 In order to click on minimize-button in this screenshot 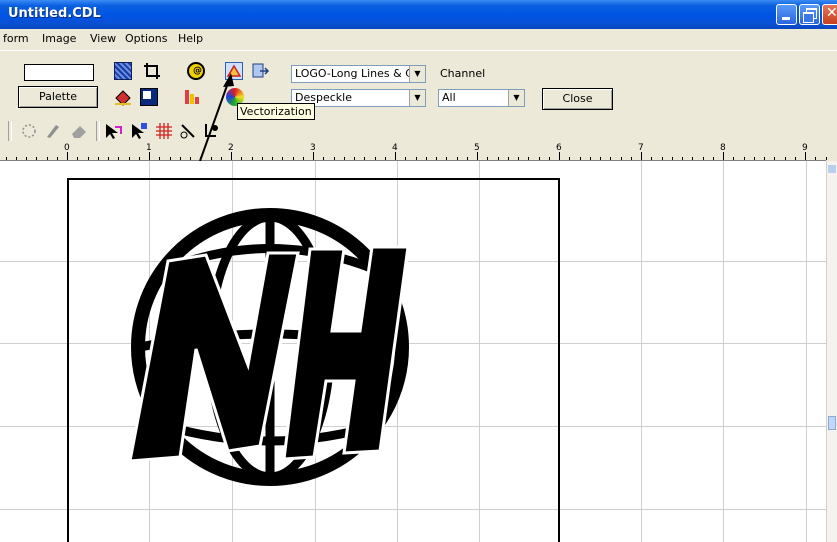, I will do `click(786, 14)`.